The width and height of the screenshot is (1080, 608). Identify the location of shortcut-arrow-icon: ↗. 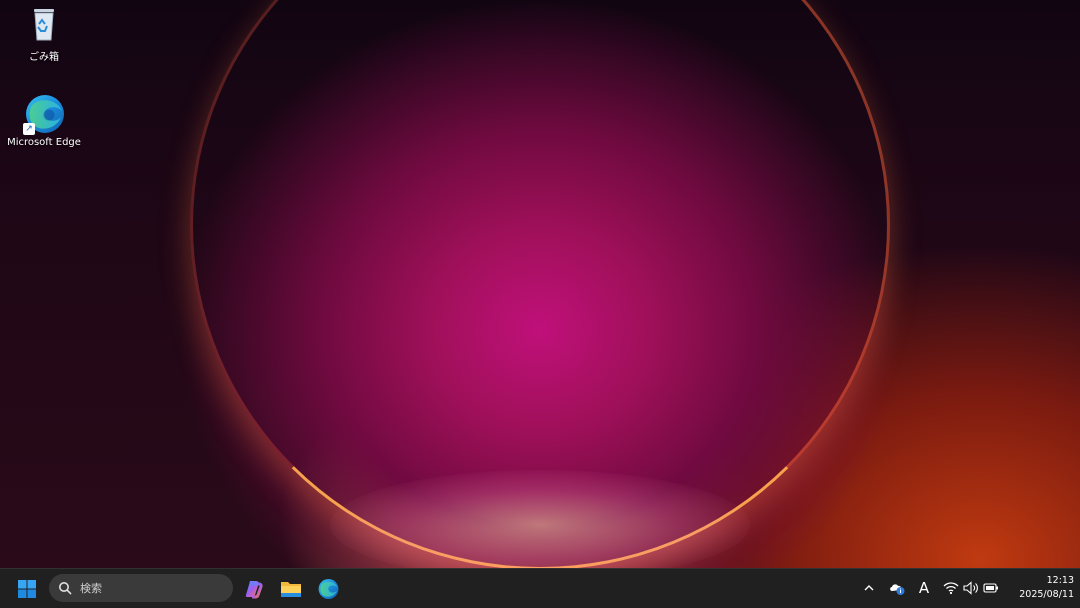
(29, 129).